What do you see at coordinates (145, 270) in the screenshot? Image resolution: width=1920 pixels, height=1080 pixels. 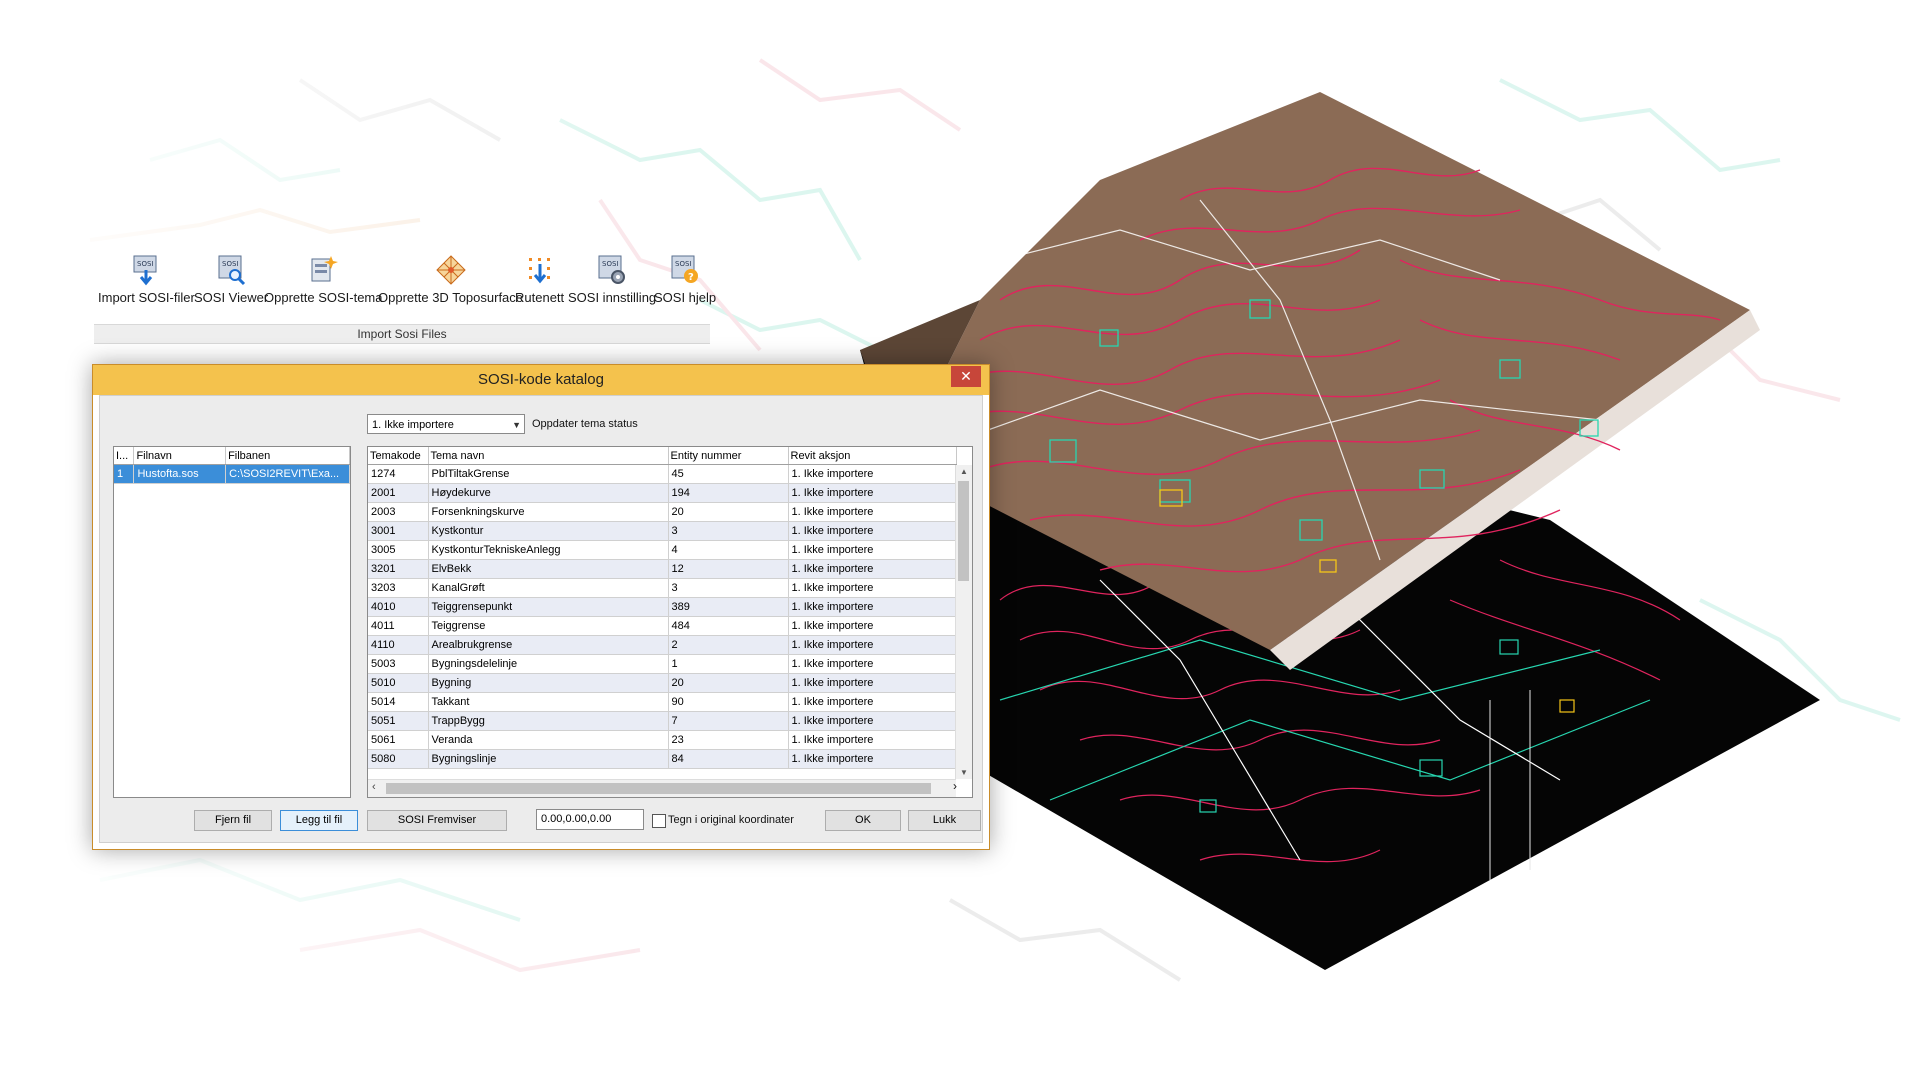 I see `import-sosi-icon: SOSI` at bounding box center [145, 270].